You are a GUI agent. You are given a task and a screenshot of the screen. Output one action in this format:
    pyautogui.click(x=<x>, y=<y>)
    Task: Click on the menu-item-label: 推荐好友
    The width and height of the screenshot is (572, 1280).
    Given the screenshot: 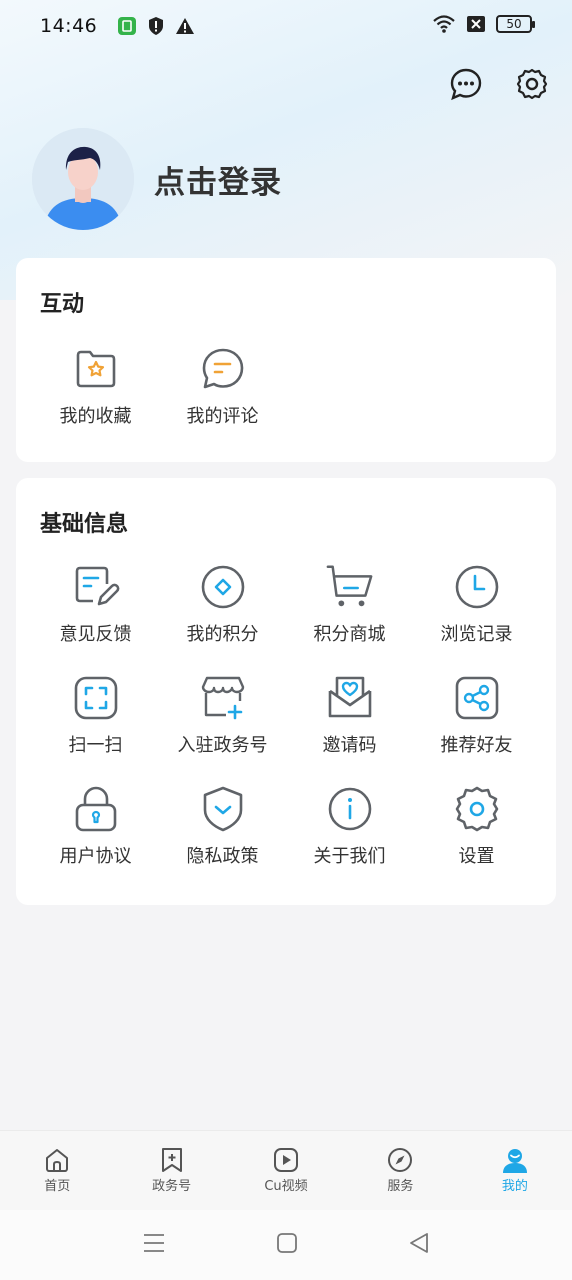 What is the action you would take?
    pyautogui.click(x=476, y=745)
    